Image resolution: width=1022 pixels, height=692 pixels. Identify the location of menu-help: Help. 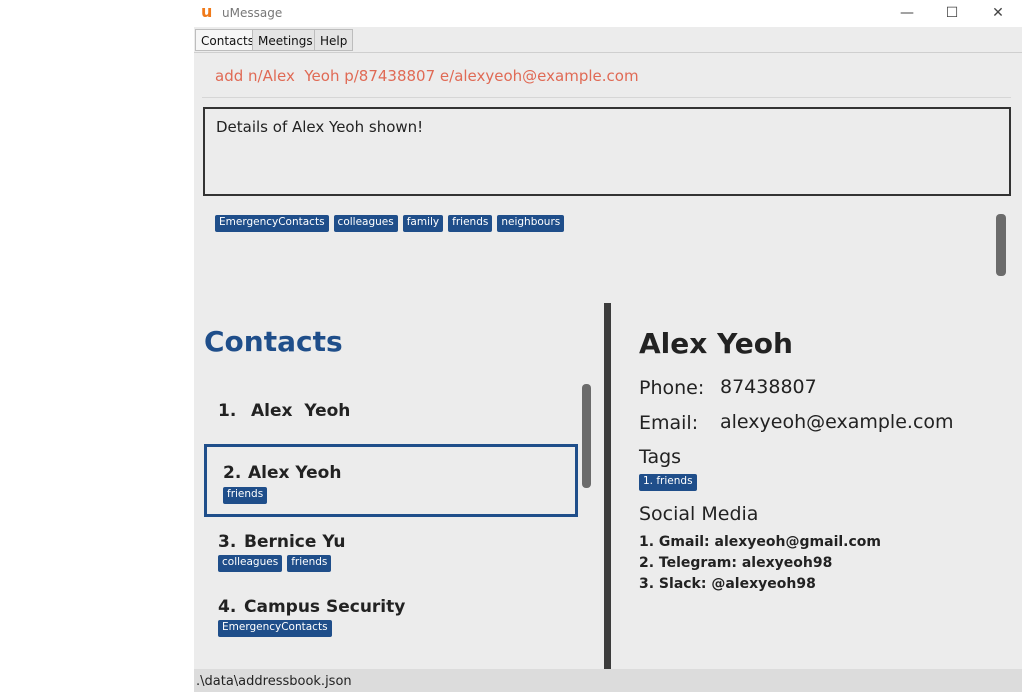
(334, 40).